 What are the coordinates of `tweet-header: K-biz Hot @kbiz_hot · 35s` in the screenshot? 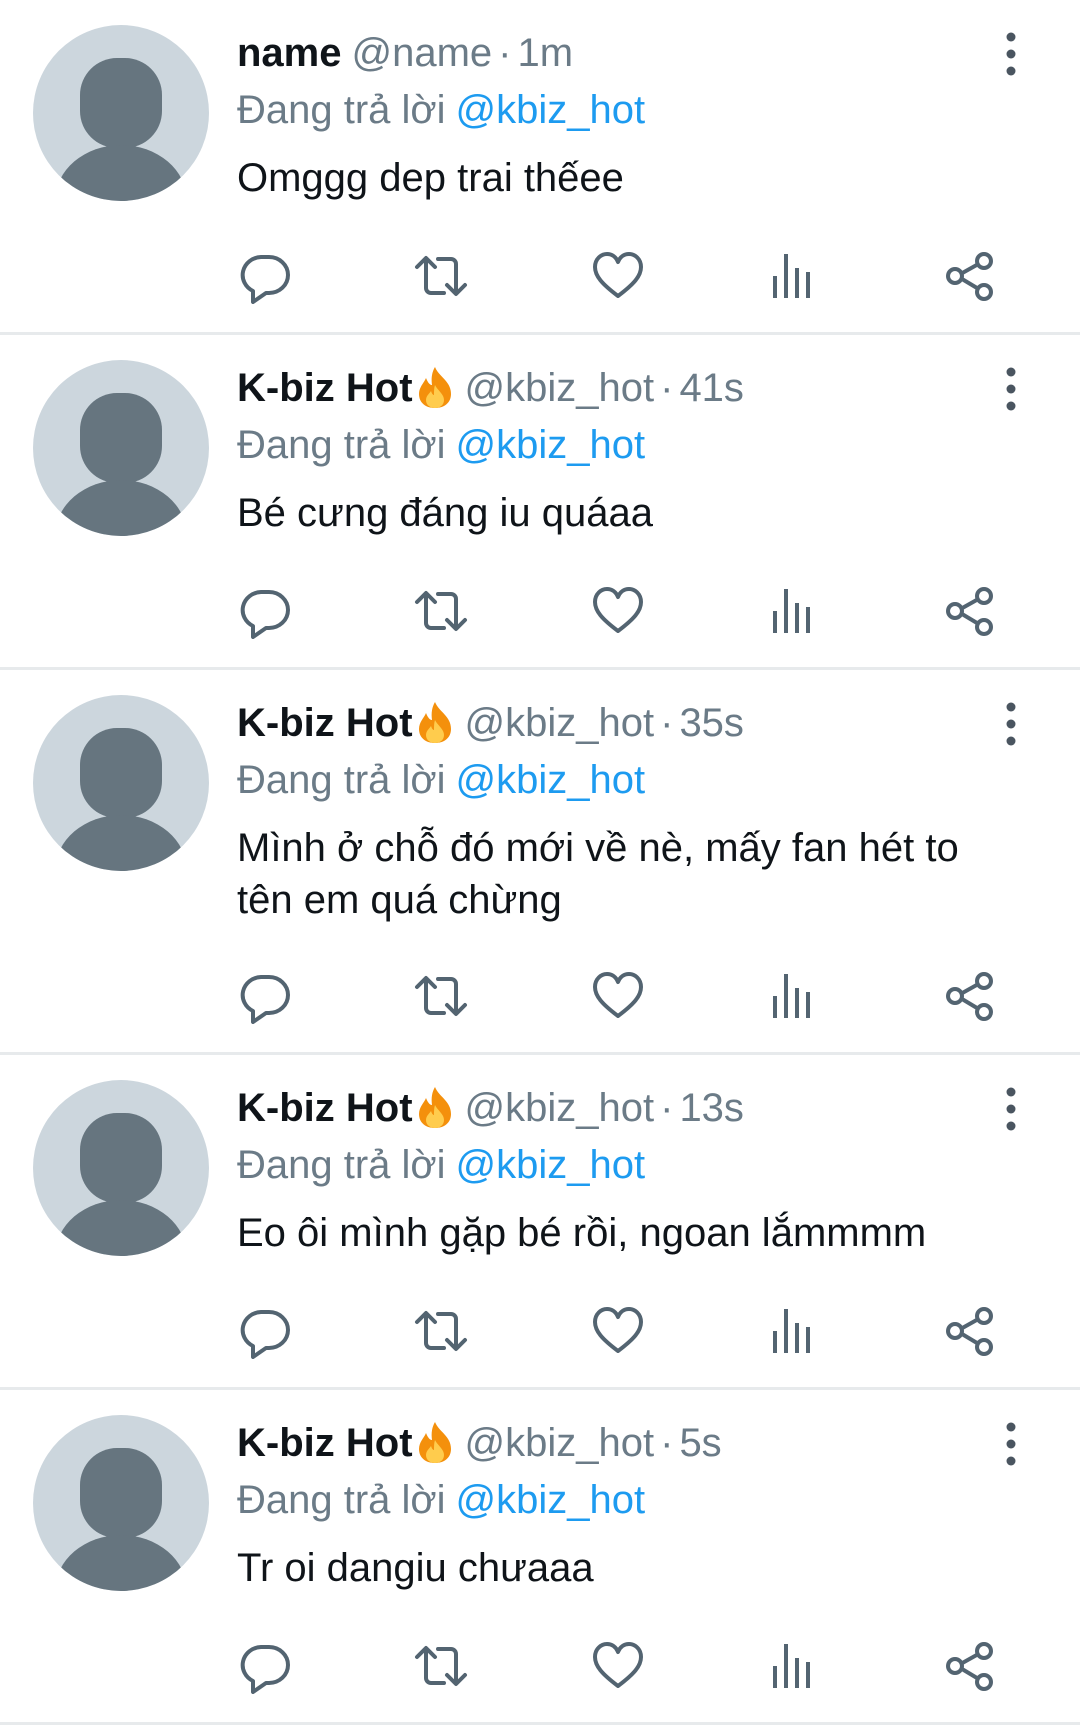 It's located at (603, 723).